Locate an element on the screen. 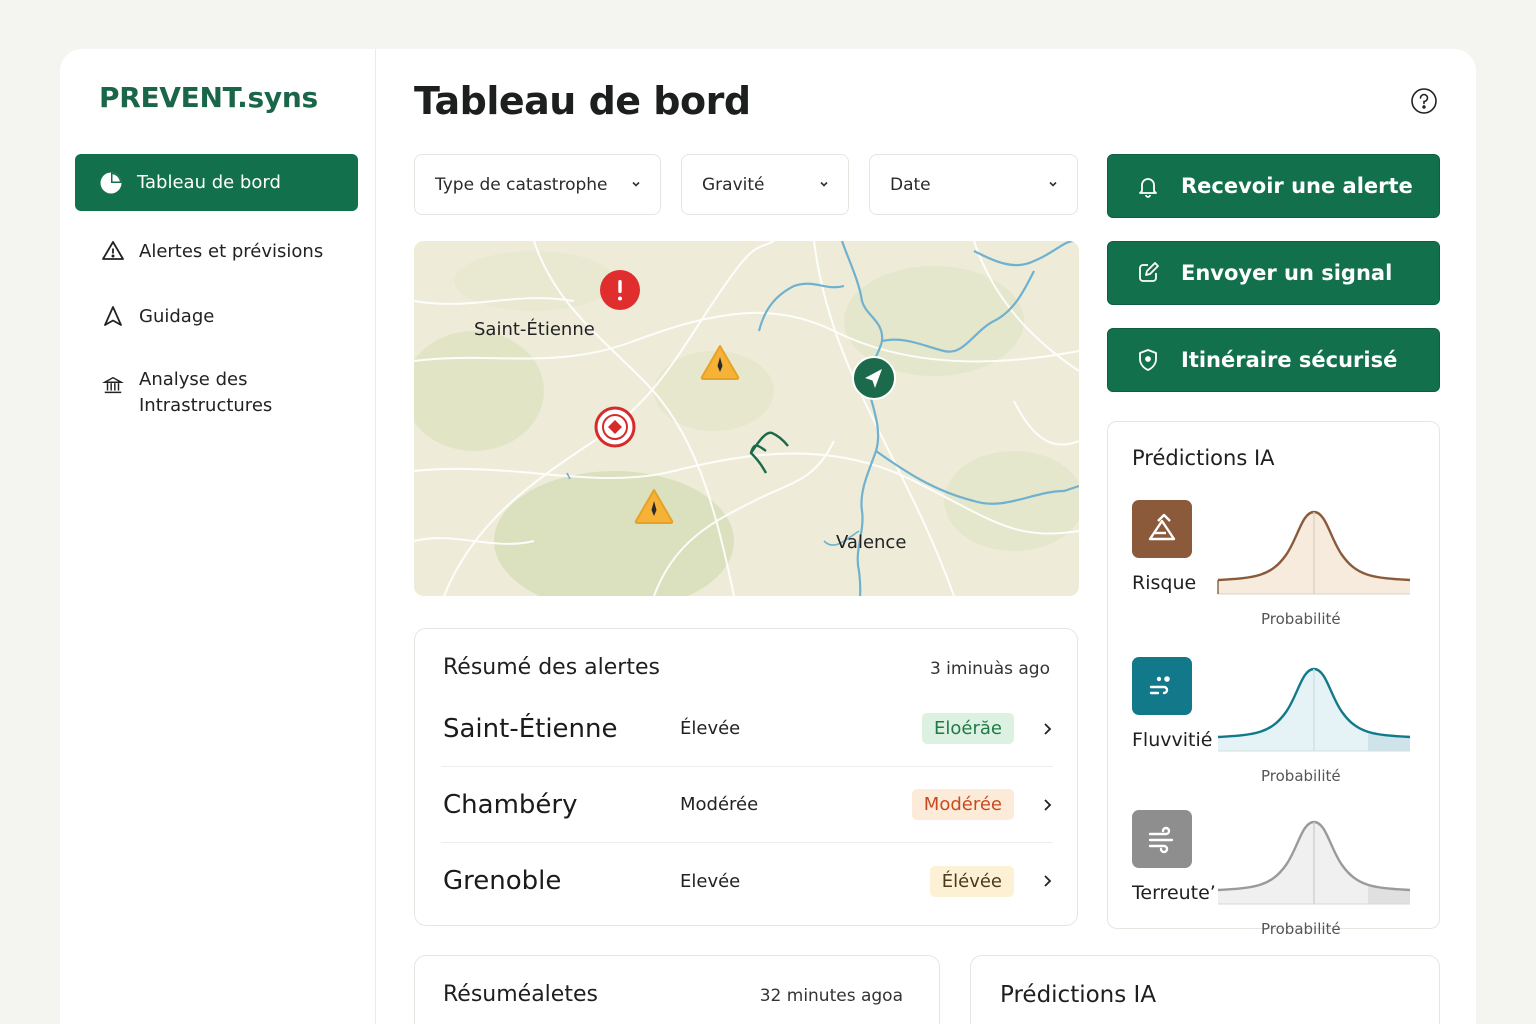 The height and width of the screenshot is (1024, 1536). alert-city: Grenoble is located at coordinates (502, 881).